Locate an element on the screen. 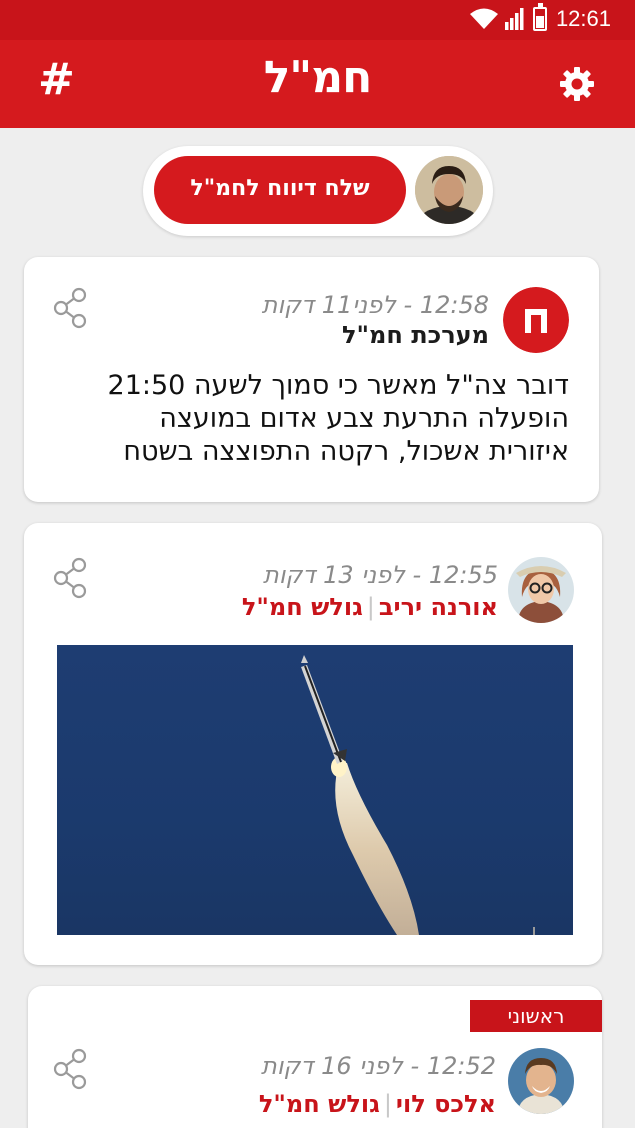 The height and width of the screenshot is (1128, 635). send-report-button: שלח דיווח לחמ"ל is located at coordinates (280, 190).